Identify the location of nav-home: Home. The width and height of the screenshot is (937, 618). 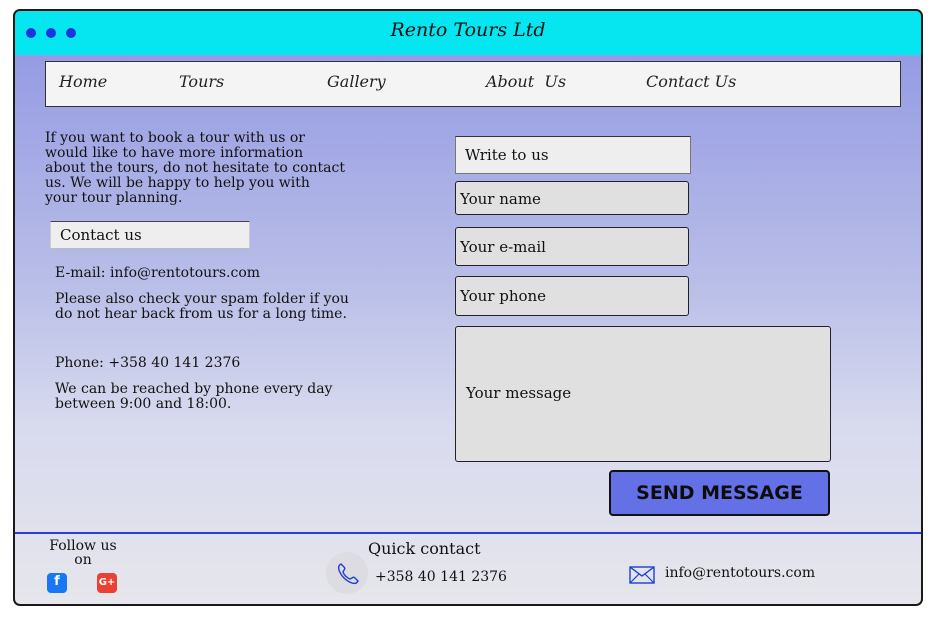
(83, 81).